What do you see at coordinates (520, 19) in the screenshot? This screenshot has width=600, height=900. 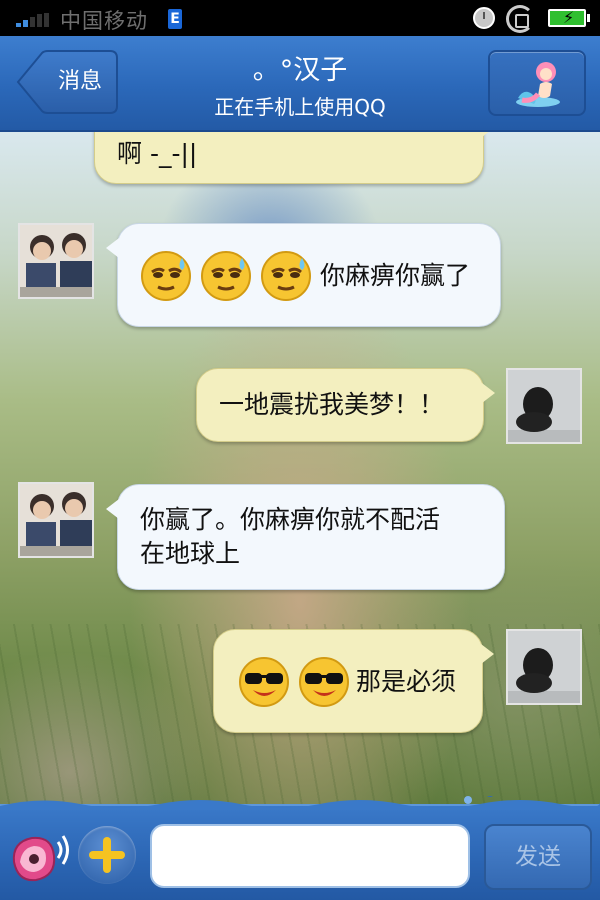 I see `rotation-lock-icon` at bounding box center [520, 19].